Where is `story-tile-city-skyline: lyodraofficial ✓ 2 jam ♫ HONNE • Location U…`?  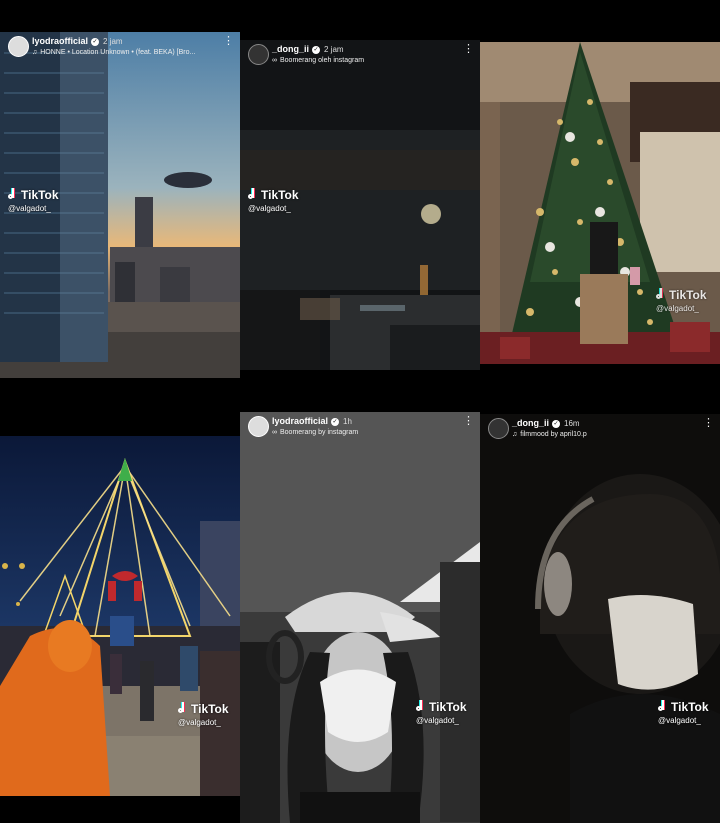 story-tile-city-skyline: lyodraofficial ✓ 2 jam ♫ HONNE • Location U… is located at coordinates (120, 205).